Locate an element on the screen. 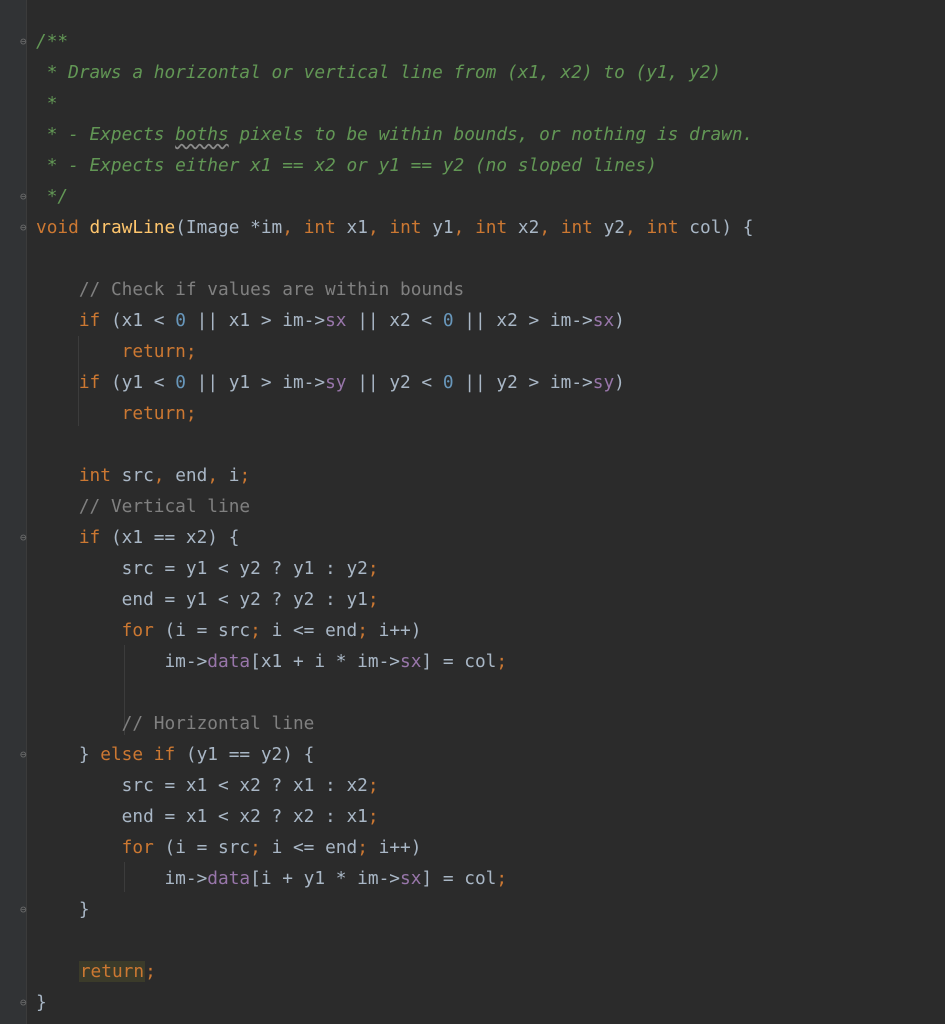 The image size is (945, 1024). code-line: end = x1 < x2 ? x2 : x1; is located at coordinates (486, 816).